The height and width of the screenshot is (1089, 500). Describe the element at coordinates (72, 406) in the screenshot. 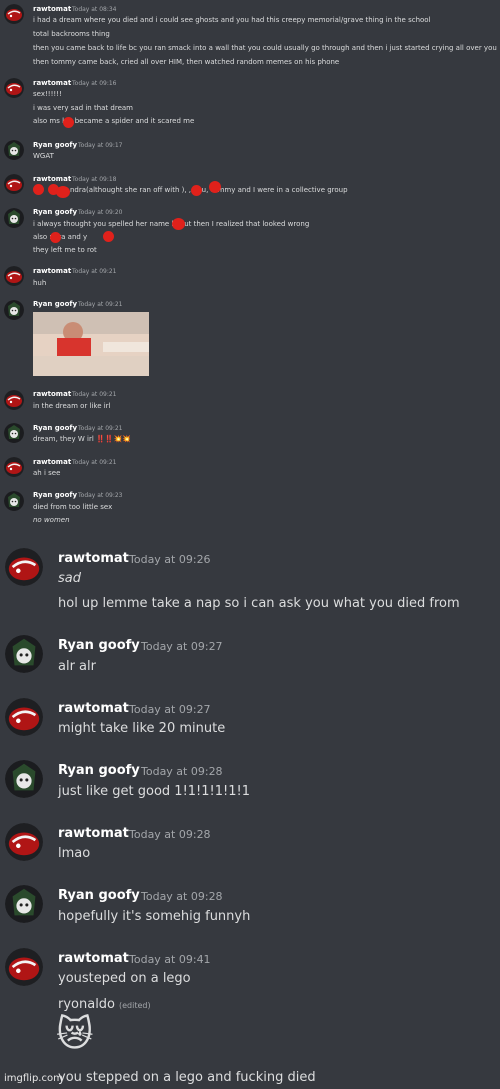

I see `message-text: in the dream or like irl` at that location.